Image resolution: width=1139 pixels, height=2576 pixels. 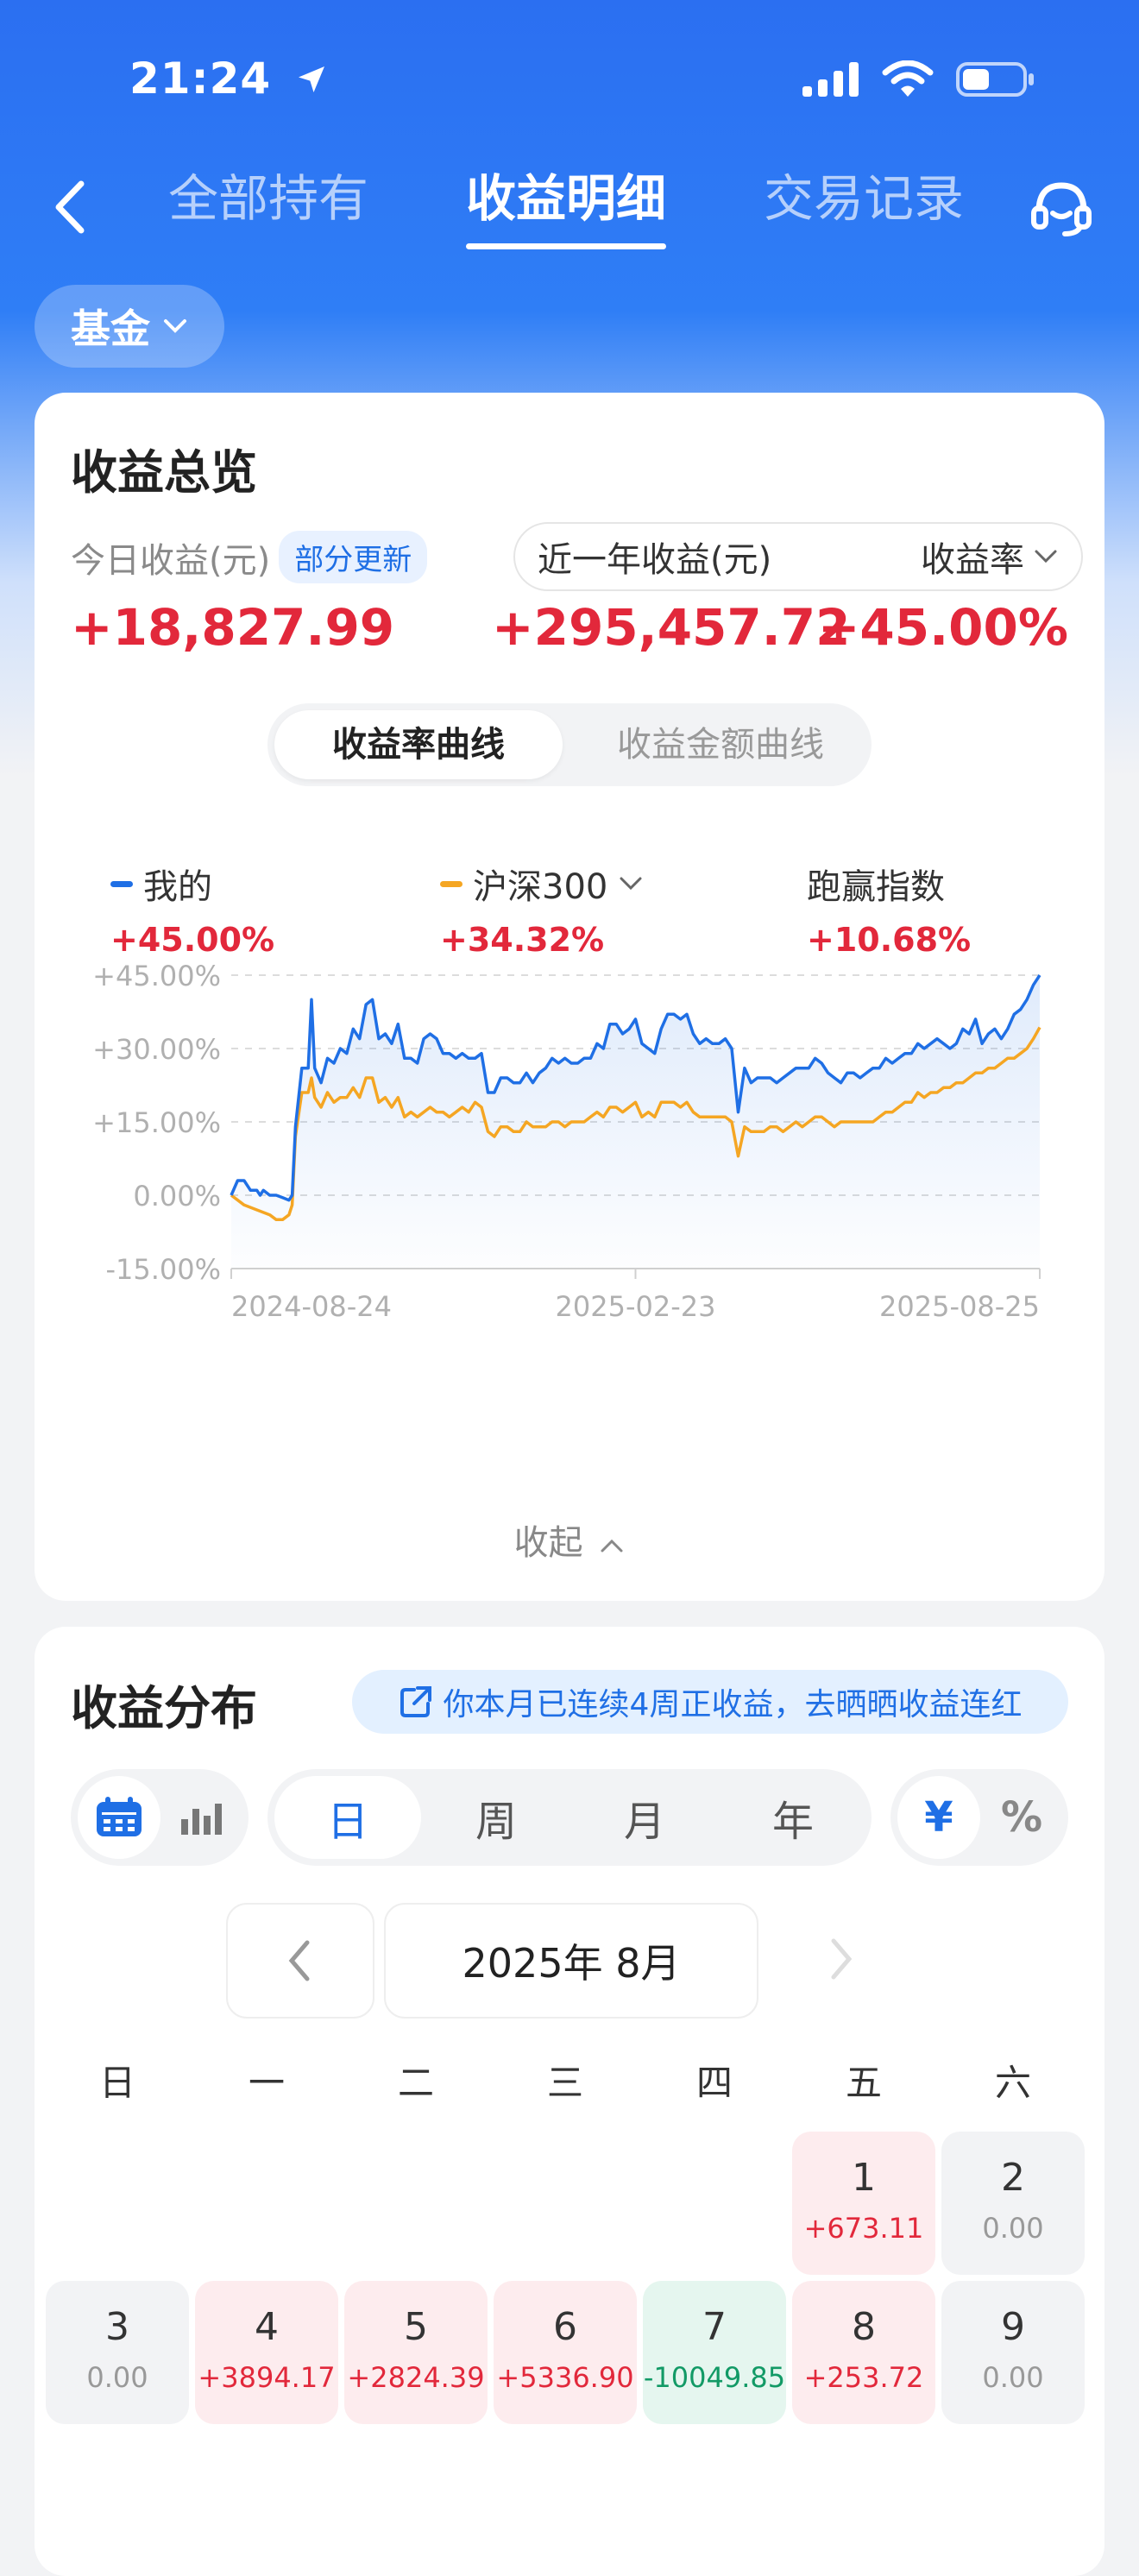 I want to click on calendar-day-1: 1 +673.11, so click(x=863, y=2203).